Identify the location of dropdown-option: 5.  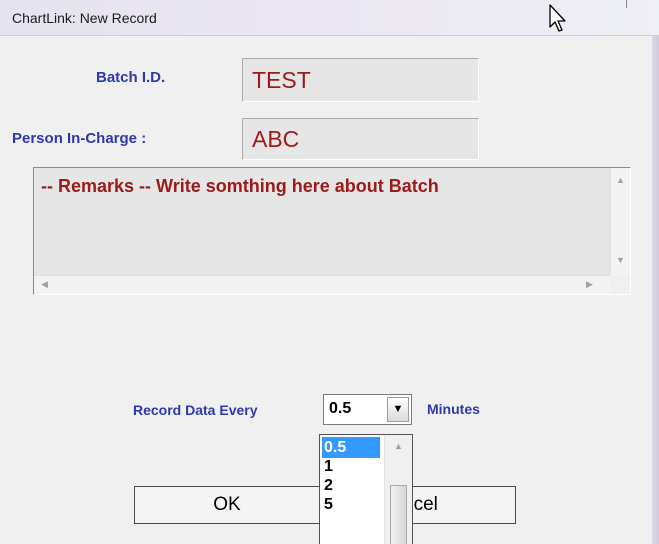
(351, 504).